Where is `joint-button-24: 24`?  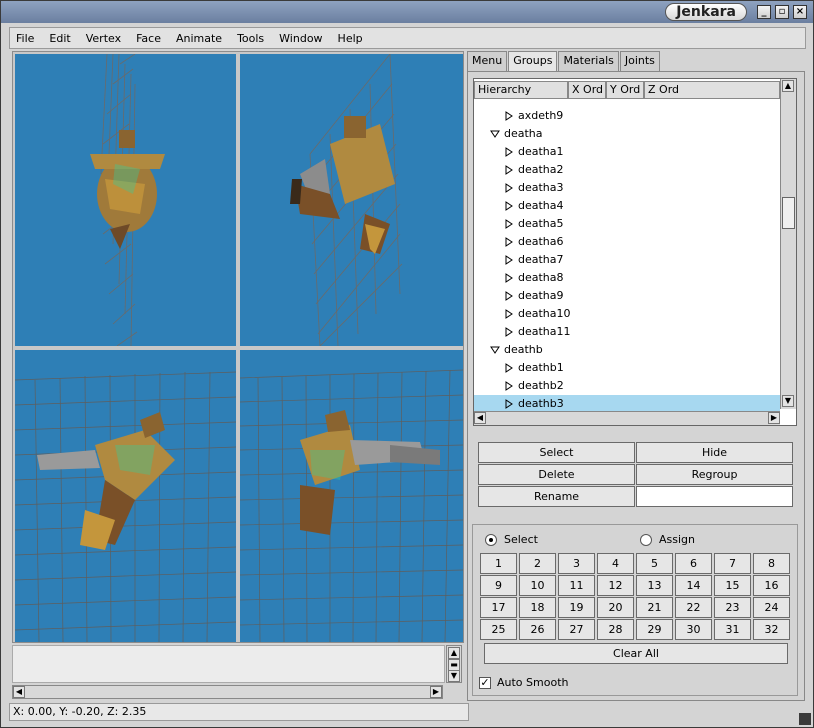
joint-button-24: 24 is located at coordinates (771, 607).